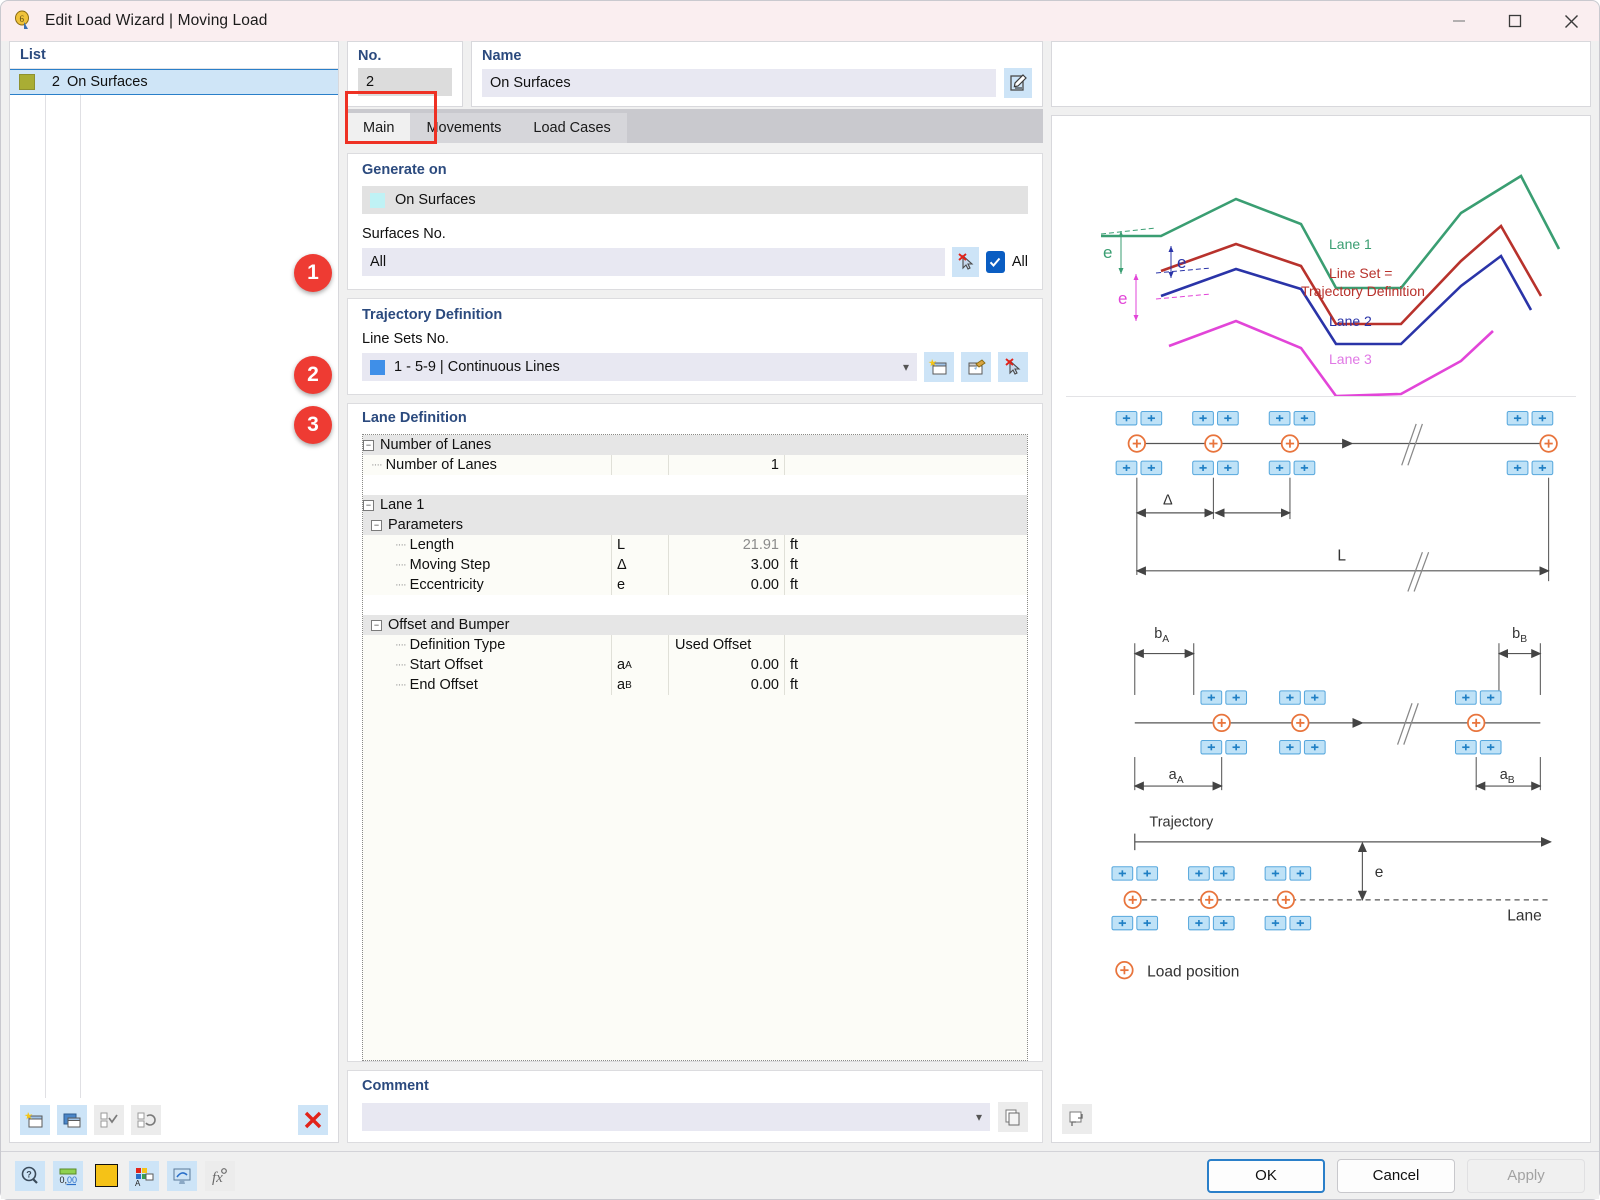 The width and height of the screenshot is (1600, 1200). What do you see at coordinates (976, 367) in the screenshot?
I see `edit-line-set-button` at bounding box center [976, 367].